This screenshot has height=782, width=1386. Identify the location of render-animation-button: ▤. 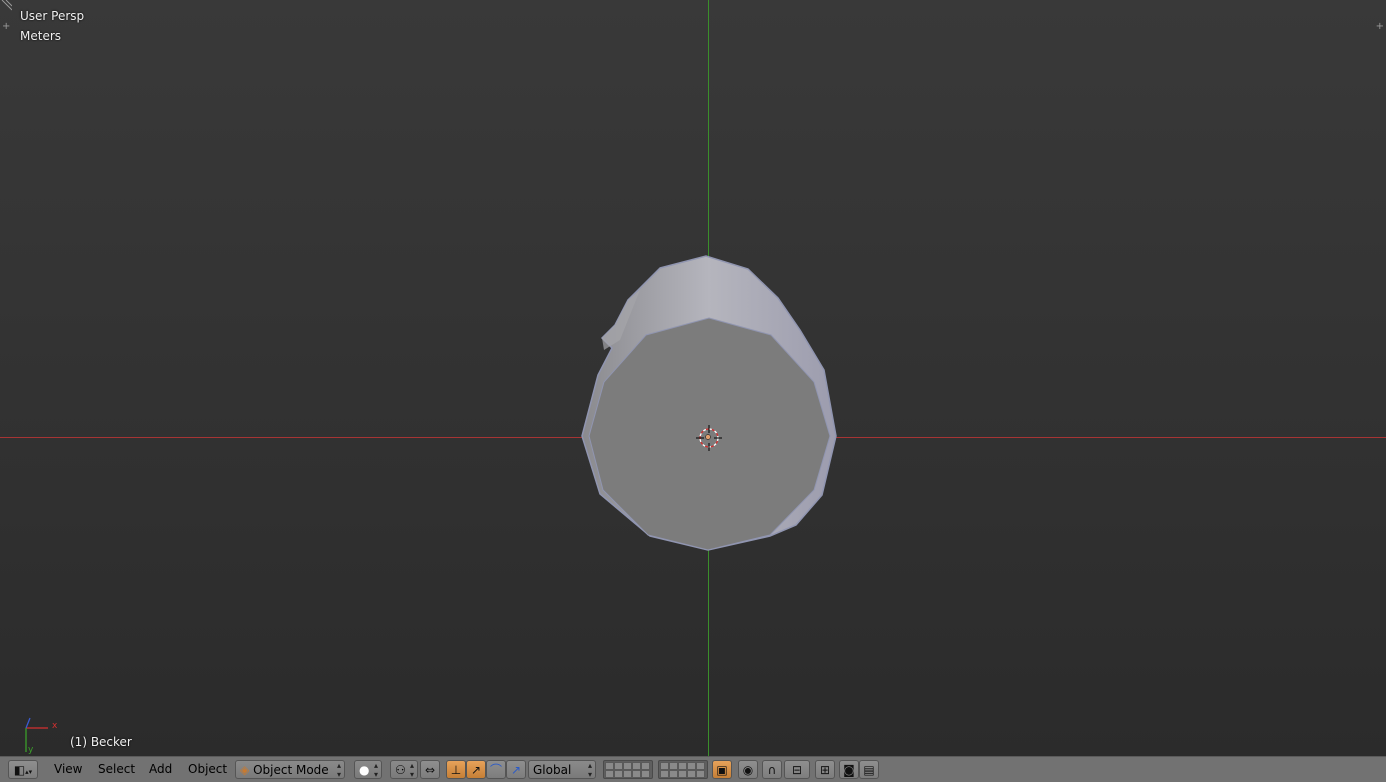
(869, 769).